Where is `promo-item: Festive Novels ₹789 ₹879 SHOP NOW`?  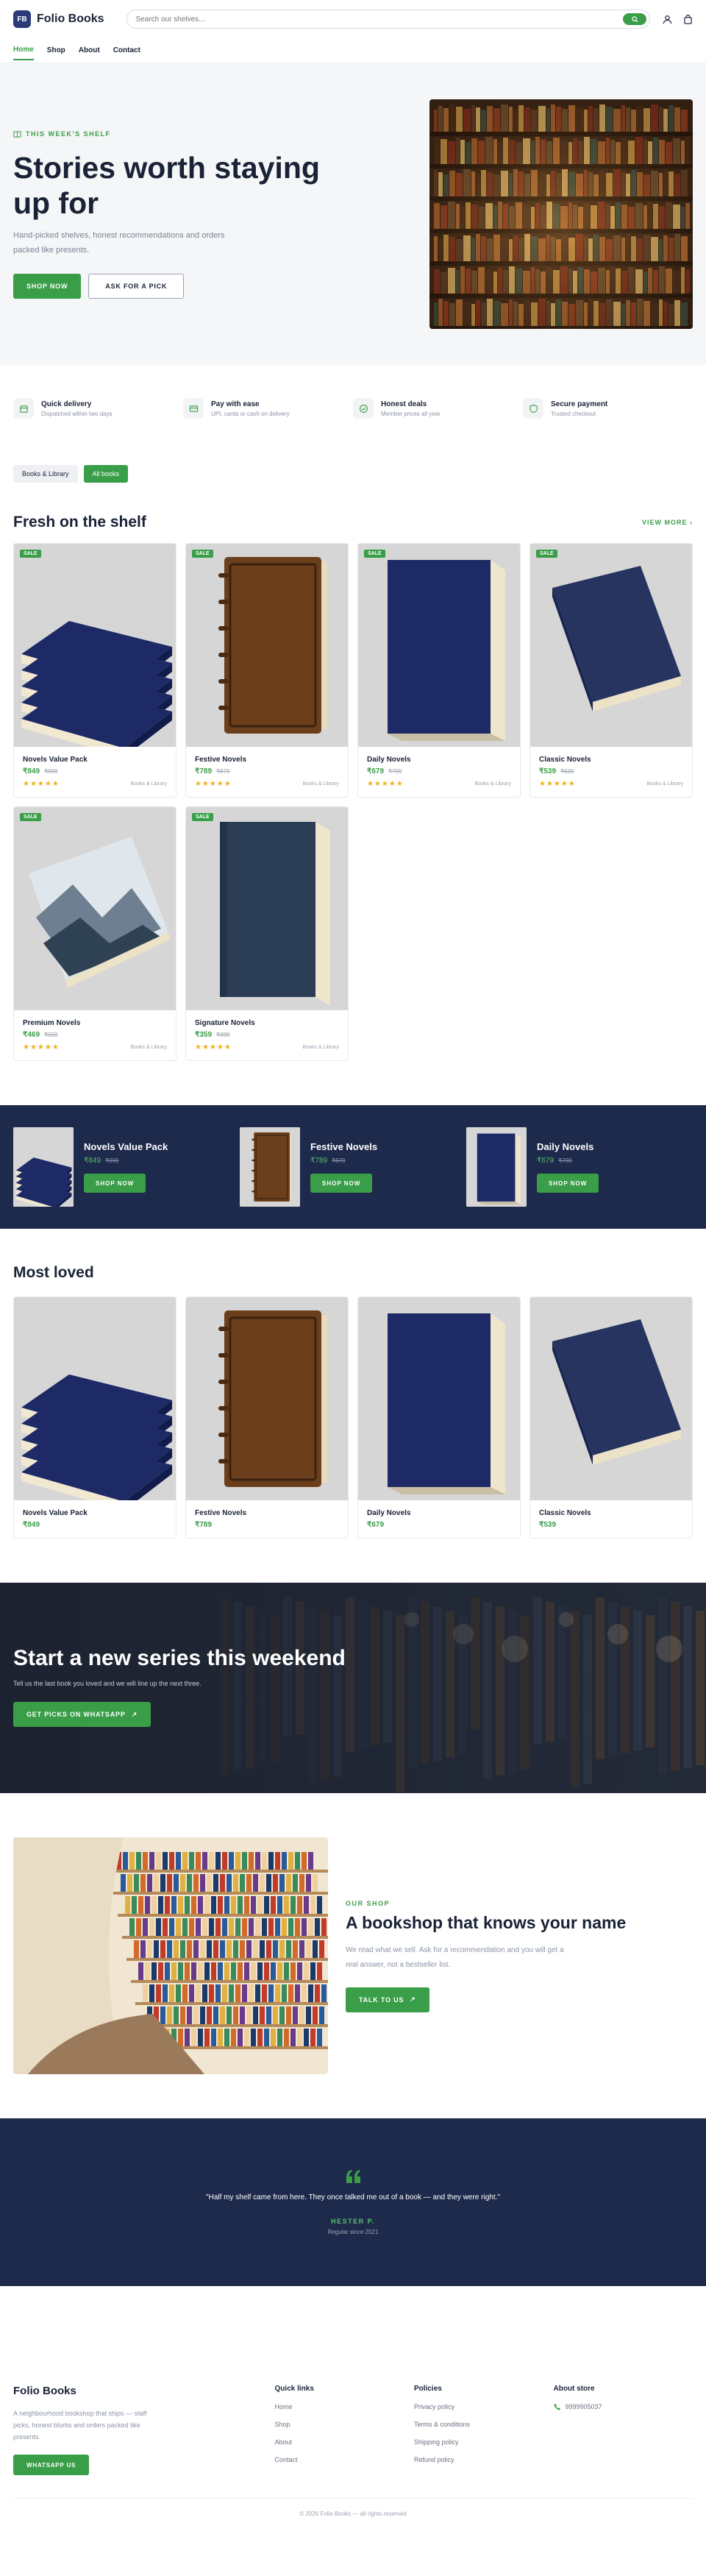
promo-item: Festive Novels ₹789 ₹879 SHOP NOW is located at coordinates (353, 1167).